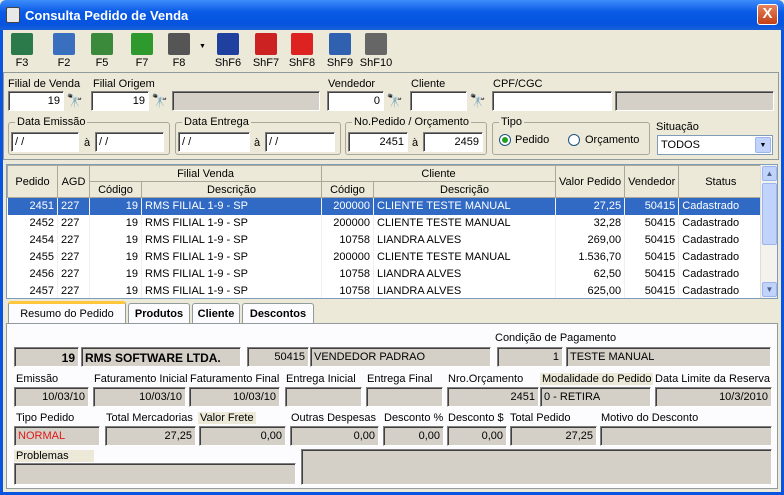 The image size is (784, 495). What do you see at coordinates (590, 223) in the screenshot?
I see `cell-valor: 32,28` at bounding box center [590, 223].